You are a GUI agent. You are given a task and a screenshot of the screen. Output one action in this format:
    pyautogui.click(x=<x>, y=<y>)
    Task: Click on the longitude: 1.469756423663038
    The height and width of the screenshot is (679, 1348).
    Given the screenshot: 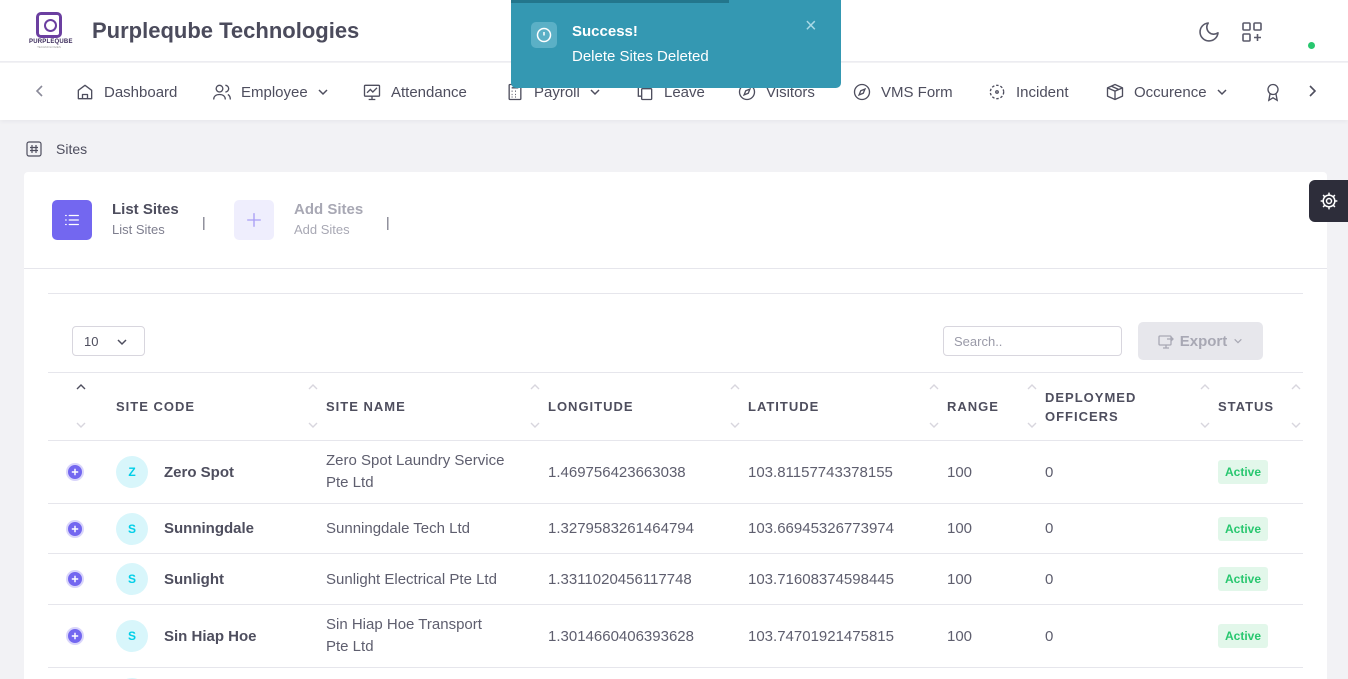 What is the action you would take?
    pyautogui.click(x=648, y=472)
    